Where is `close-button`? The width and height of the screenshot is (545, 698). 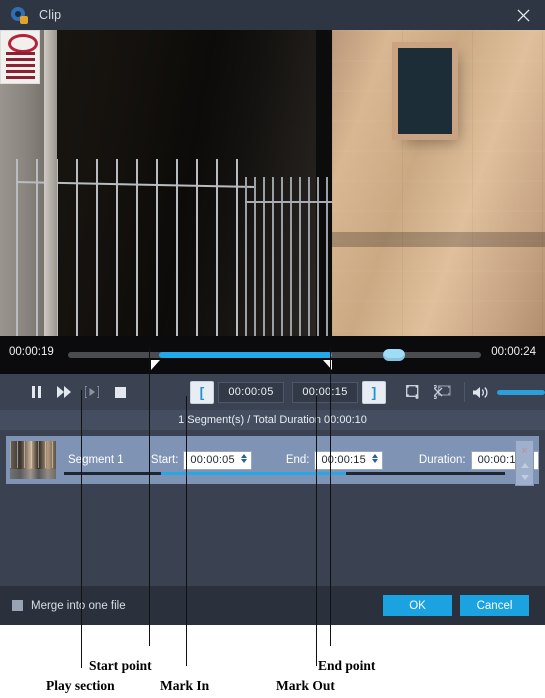 close-button is located at coordinates (523, 15).